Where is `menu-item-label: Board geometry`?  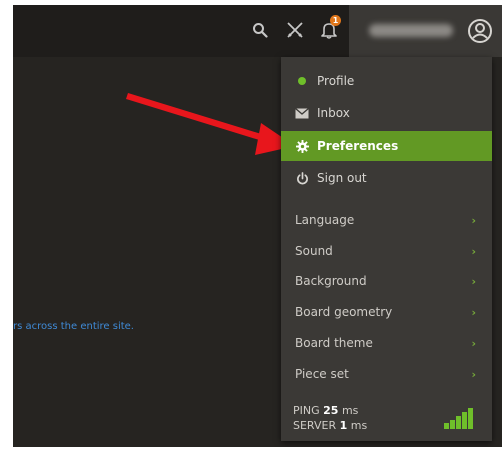
menu-item-label: Board geometry is located at coordinates (344, 312).